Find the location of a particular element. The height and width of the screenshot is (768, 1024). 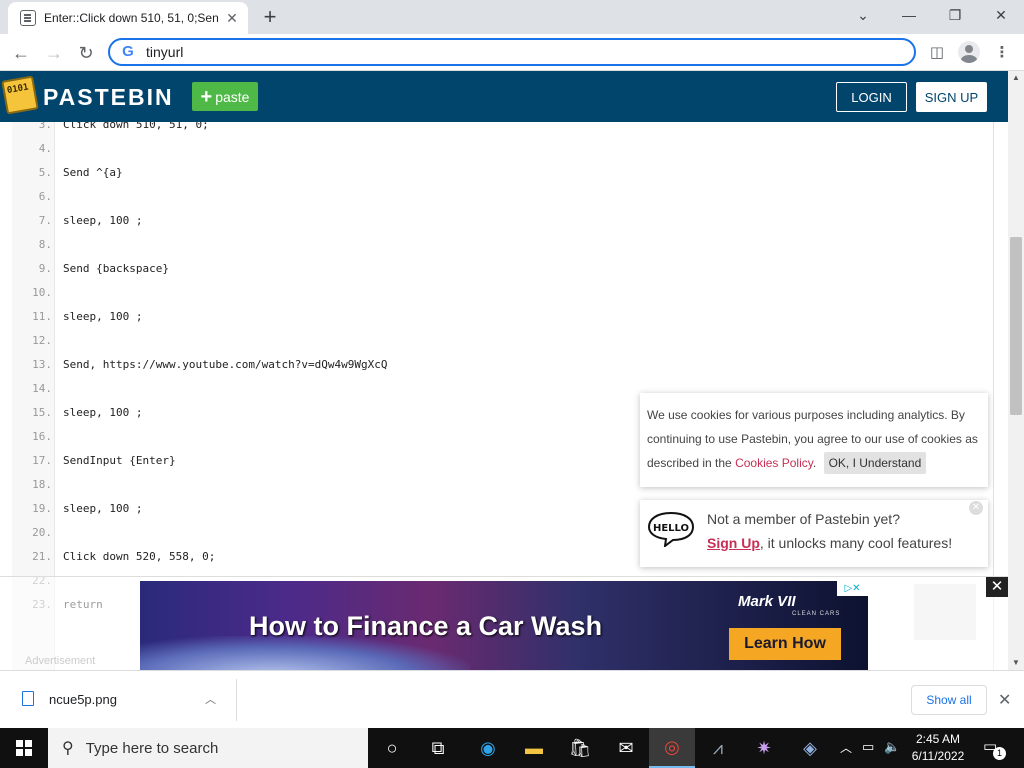

line-number: 9. is located at coordinates (45, 268).